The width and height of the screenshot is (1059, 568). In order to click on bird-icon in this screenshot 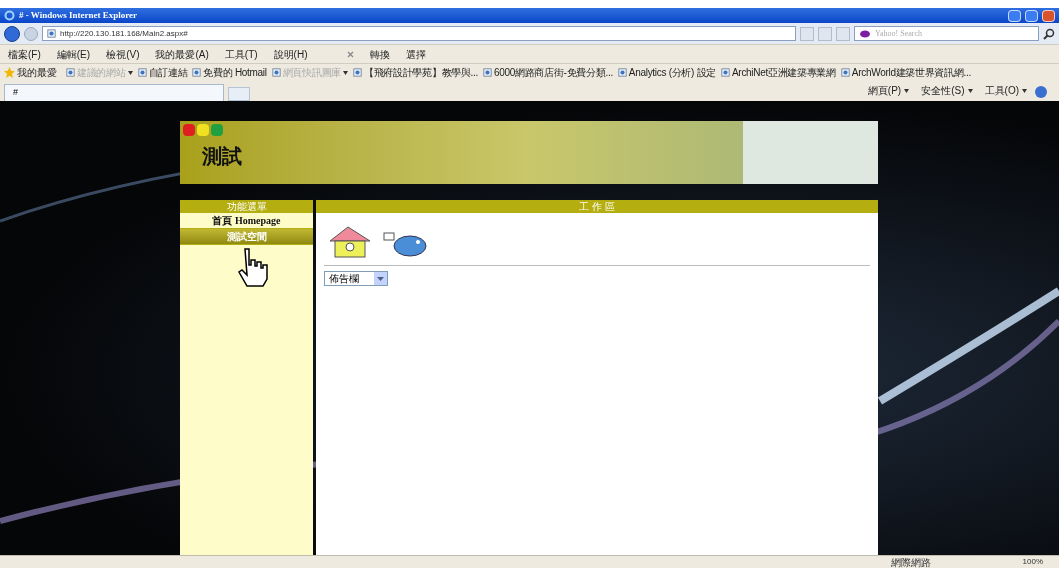, I will do `click(406, 244)`.